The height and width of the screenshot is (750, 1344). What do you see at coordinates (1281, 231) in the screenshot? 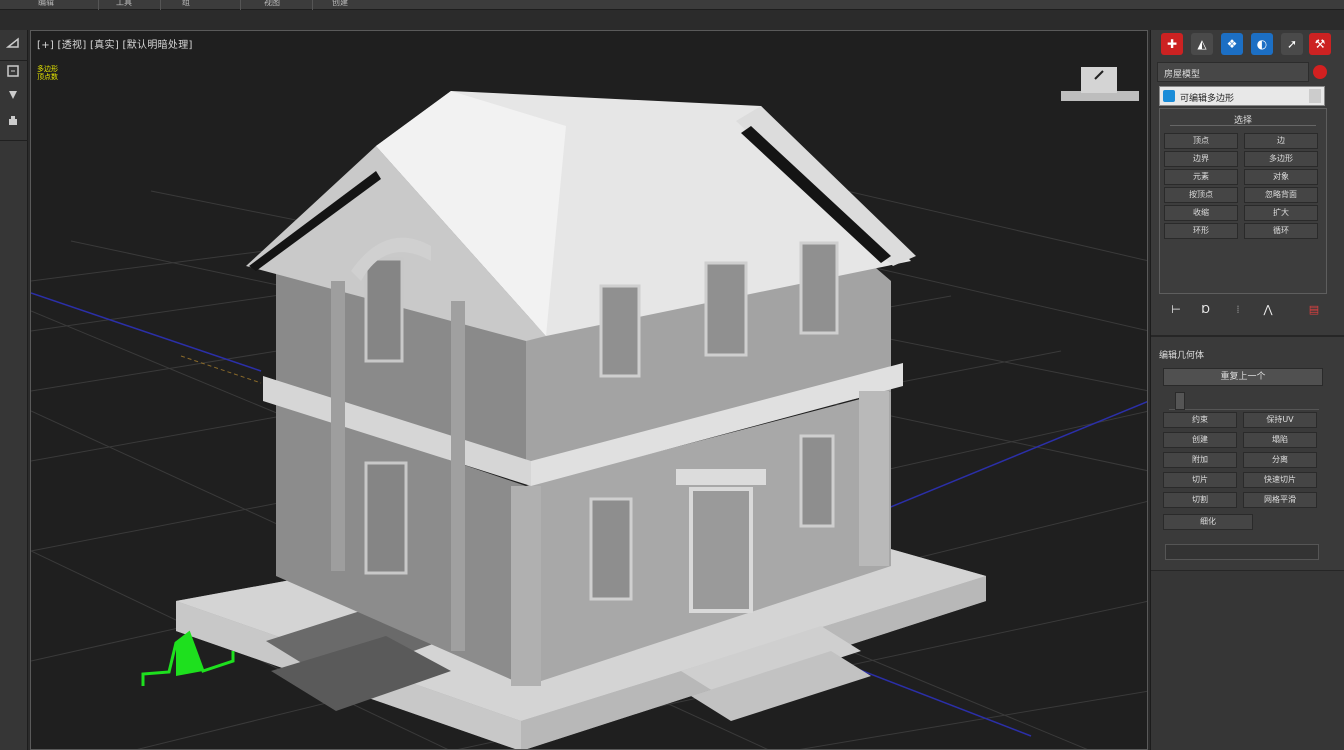
I see `loop-button: 循环` at bounding box center [1281, 231].